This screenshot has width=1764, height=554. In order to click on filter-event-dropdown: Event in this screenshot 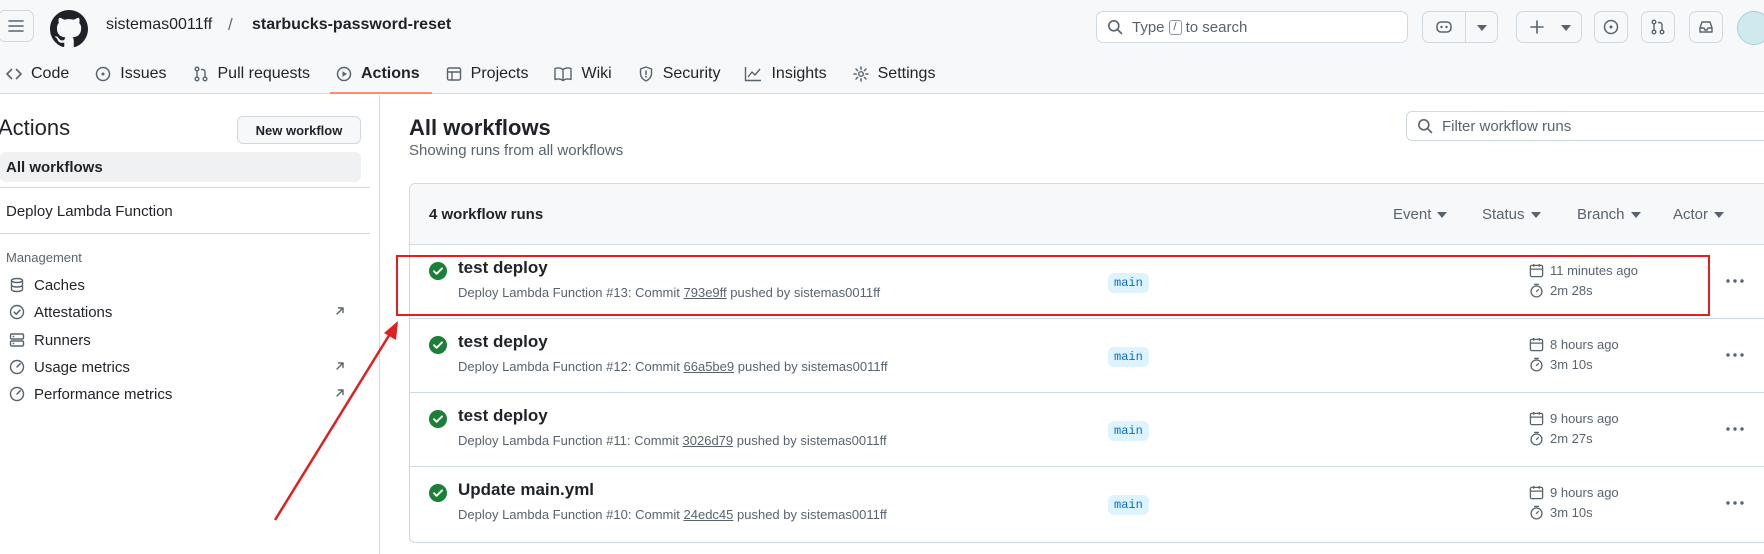, I will do `click(1420, 214)`.